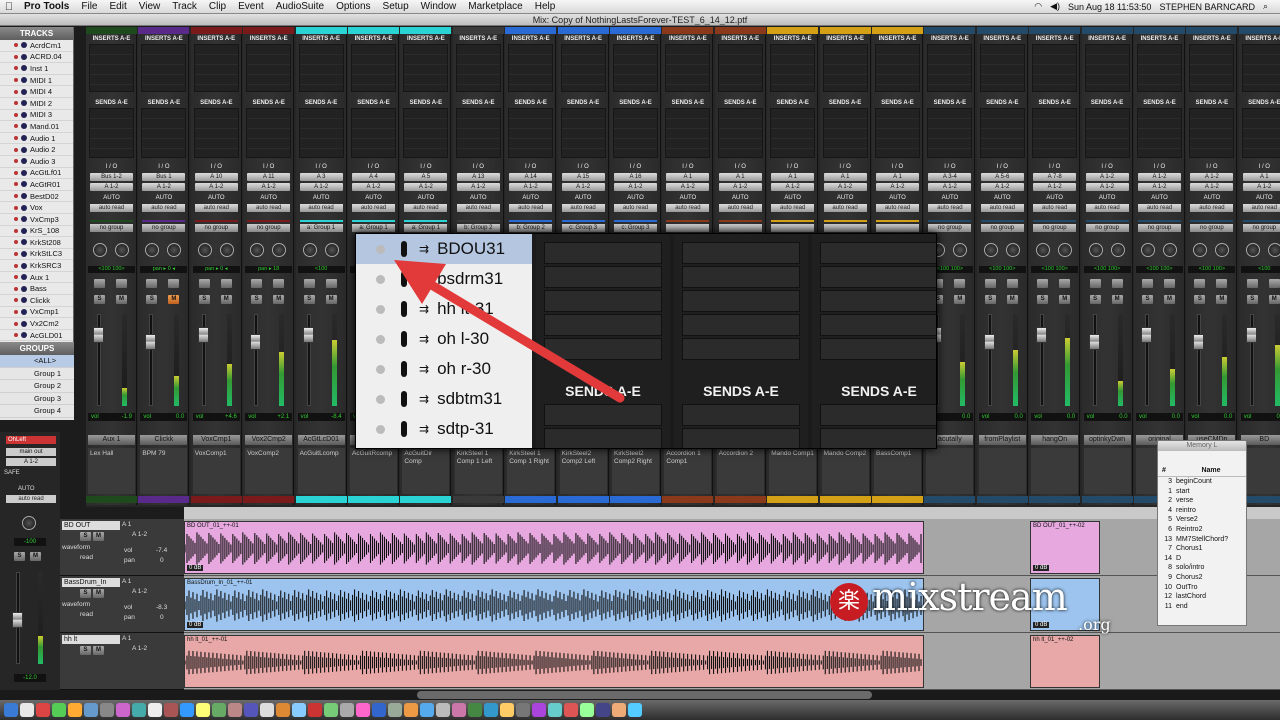  Describe the element at coordinates (269, 177) in the screenshot. I see `input-selector: A 11` at that location.